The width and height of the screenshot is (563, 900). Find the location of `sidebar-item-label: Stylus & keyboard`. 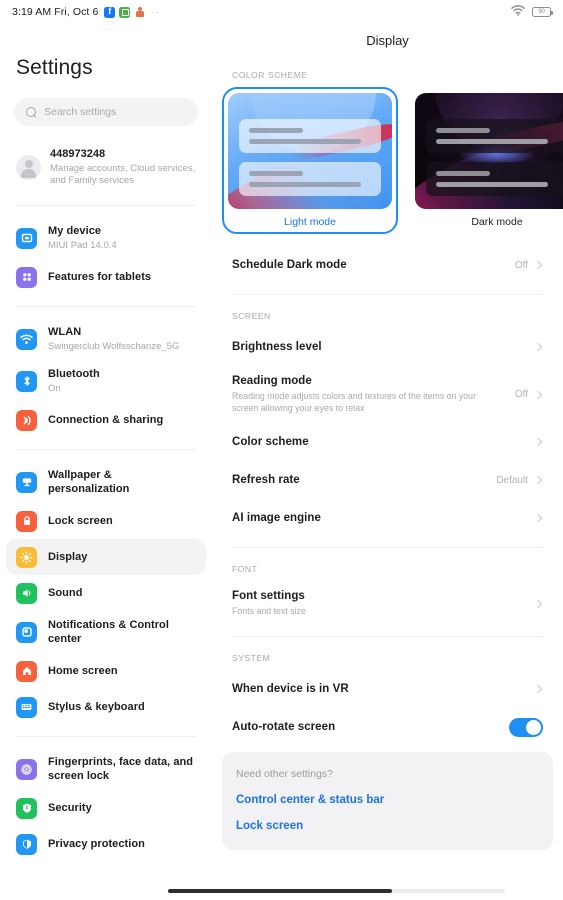

sidebar-item-label: Stylus & keyboard is located at coordinates (96, 707).